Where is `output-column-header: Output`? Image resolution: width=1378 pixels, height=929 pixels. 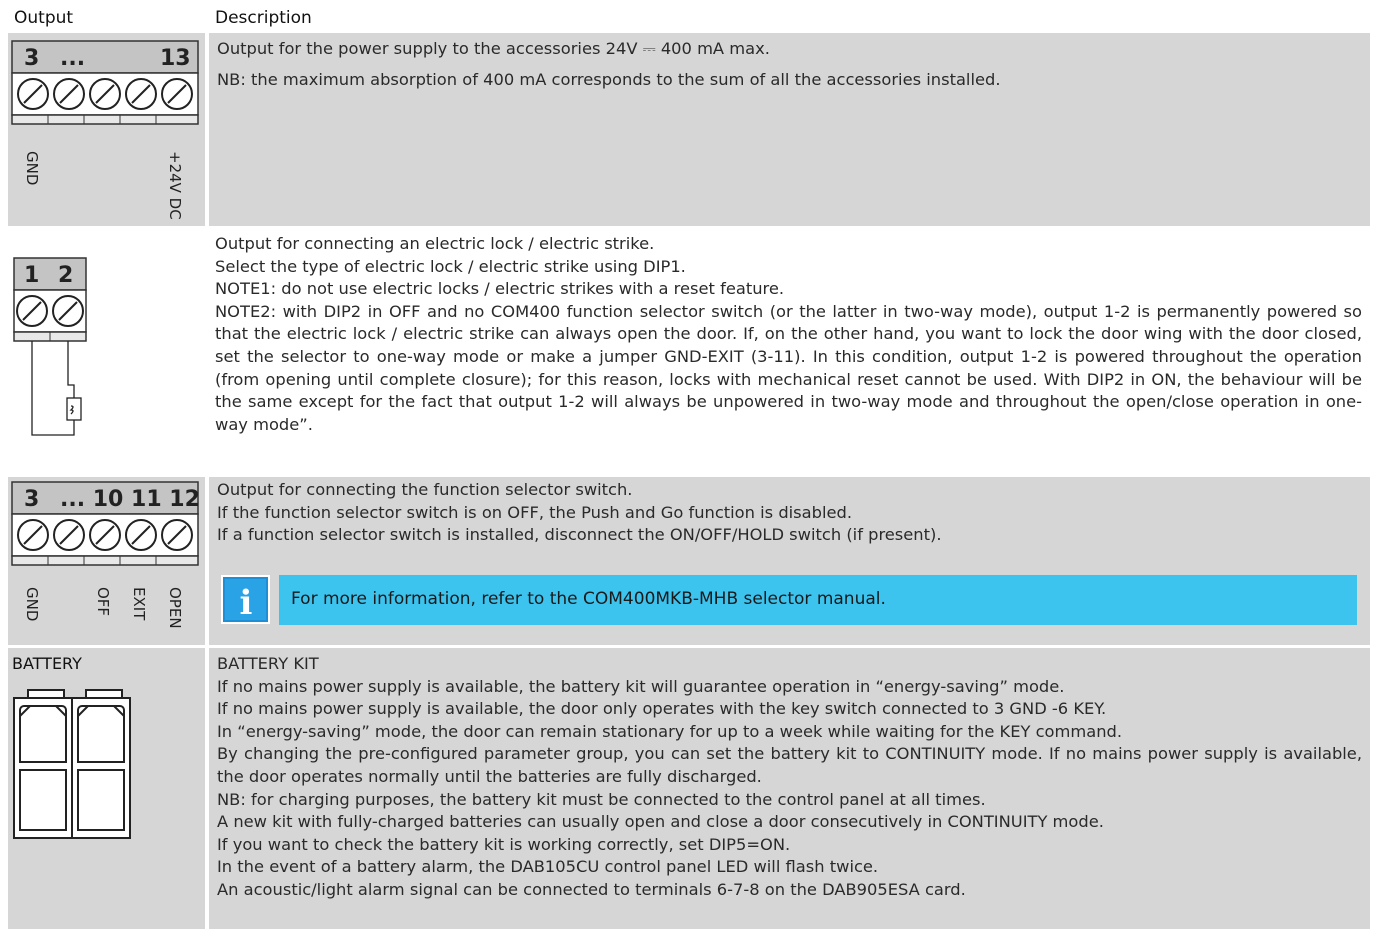 output-column-header: Output is located at coordinates (44, 18).